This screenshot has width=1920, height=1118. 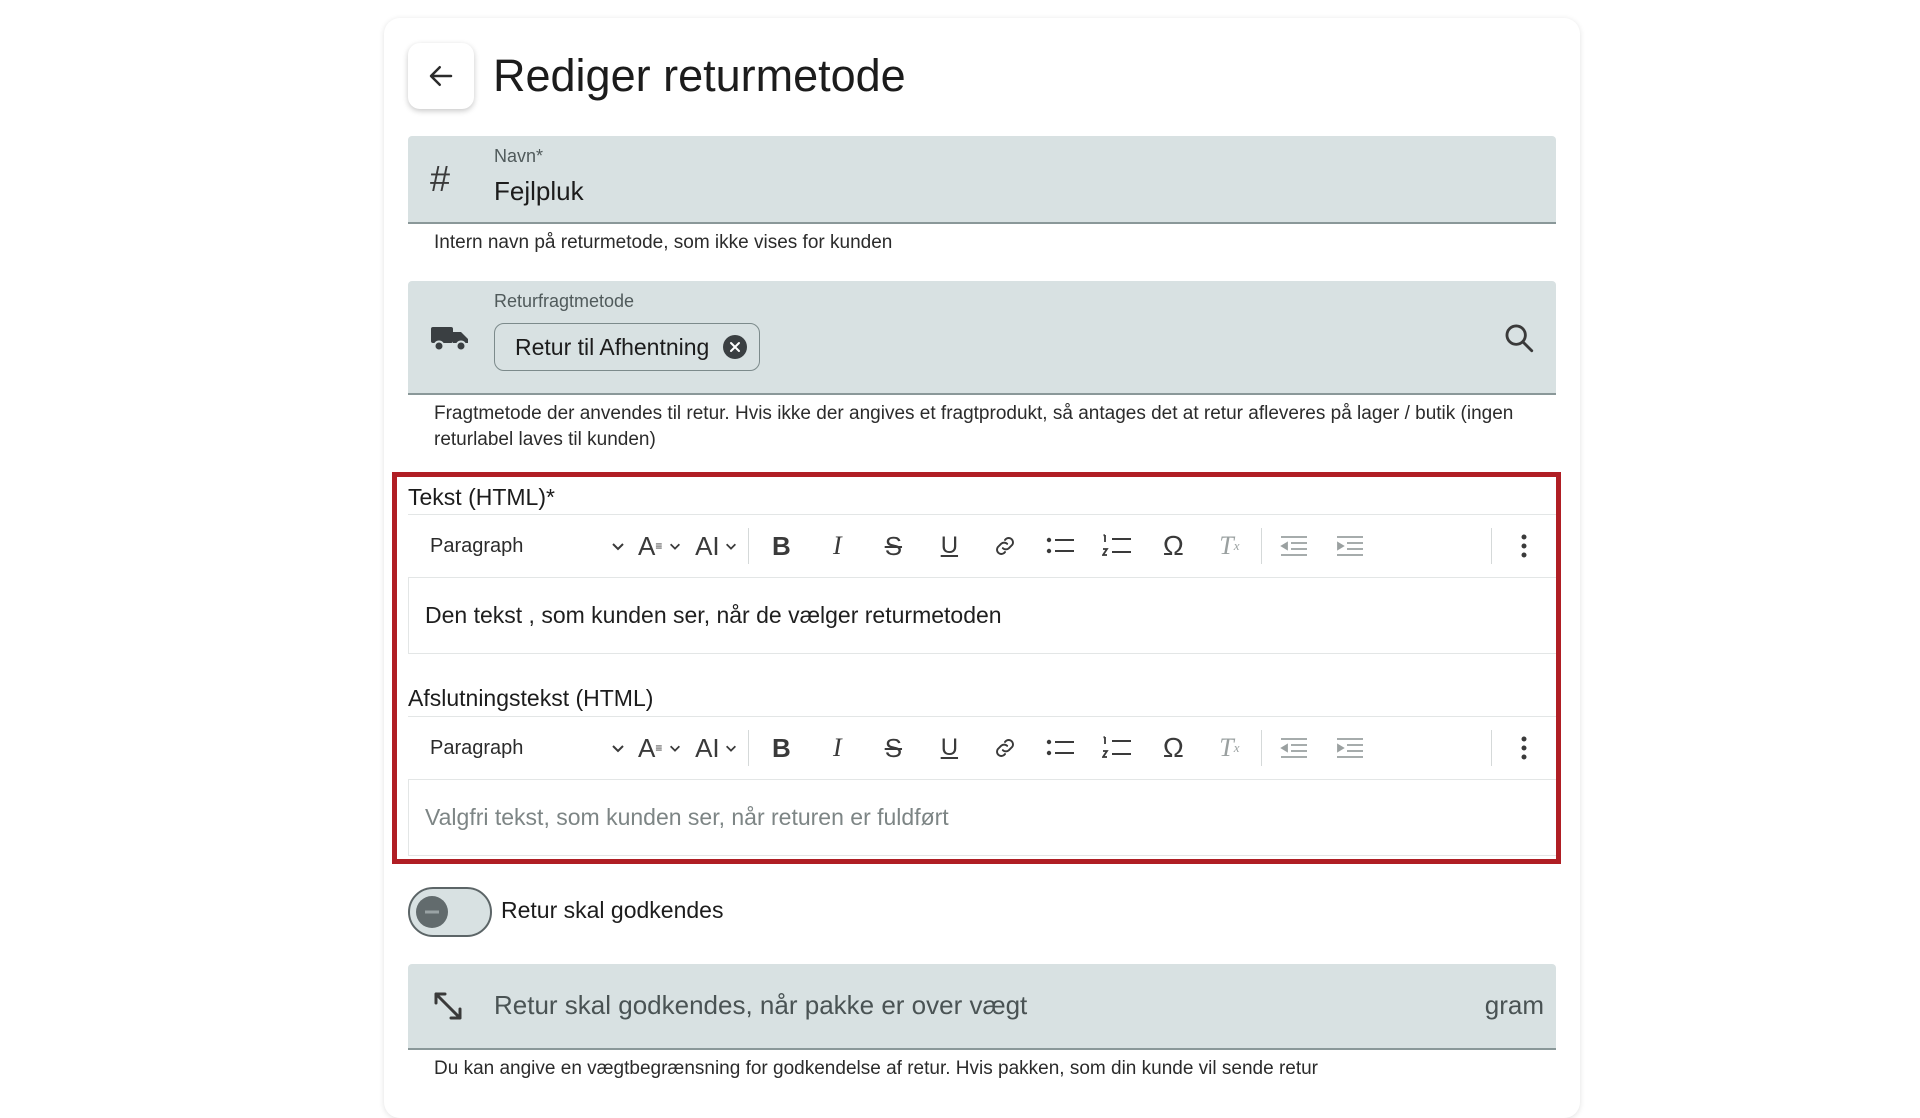 What do you see at coordinates (699, 75) in the screenshot?
I see `page-title: Rediger returmetode` at bounding box center [699, 75].